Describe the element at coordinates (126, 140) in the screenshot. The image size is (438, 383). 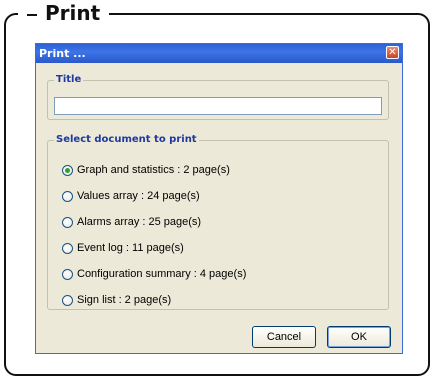
I see `documents-group-label: Select document to print` at that location.